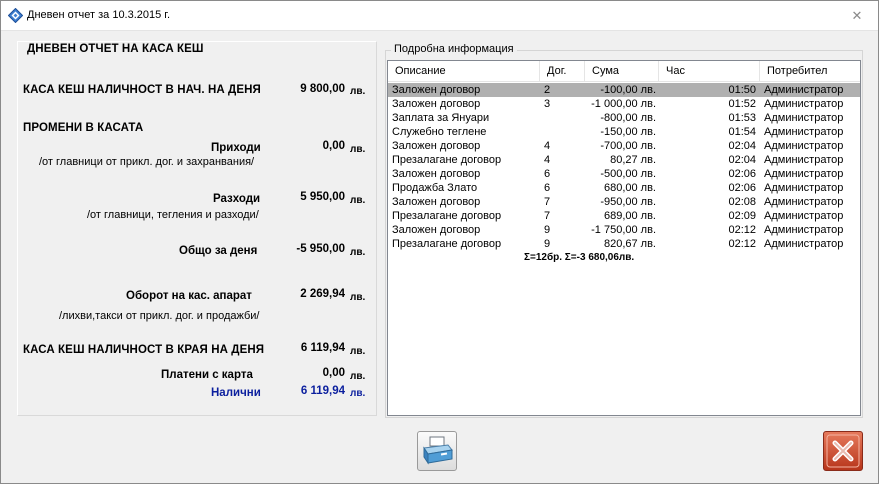  What do you see at coordinates (629, 216) in the screenshot?
I see `cell-sum: 689,00 лв.` at bounding box center [629, 216].